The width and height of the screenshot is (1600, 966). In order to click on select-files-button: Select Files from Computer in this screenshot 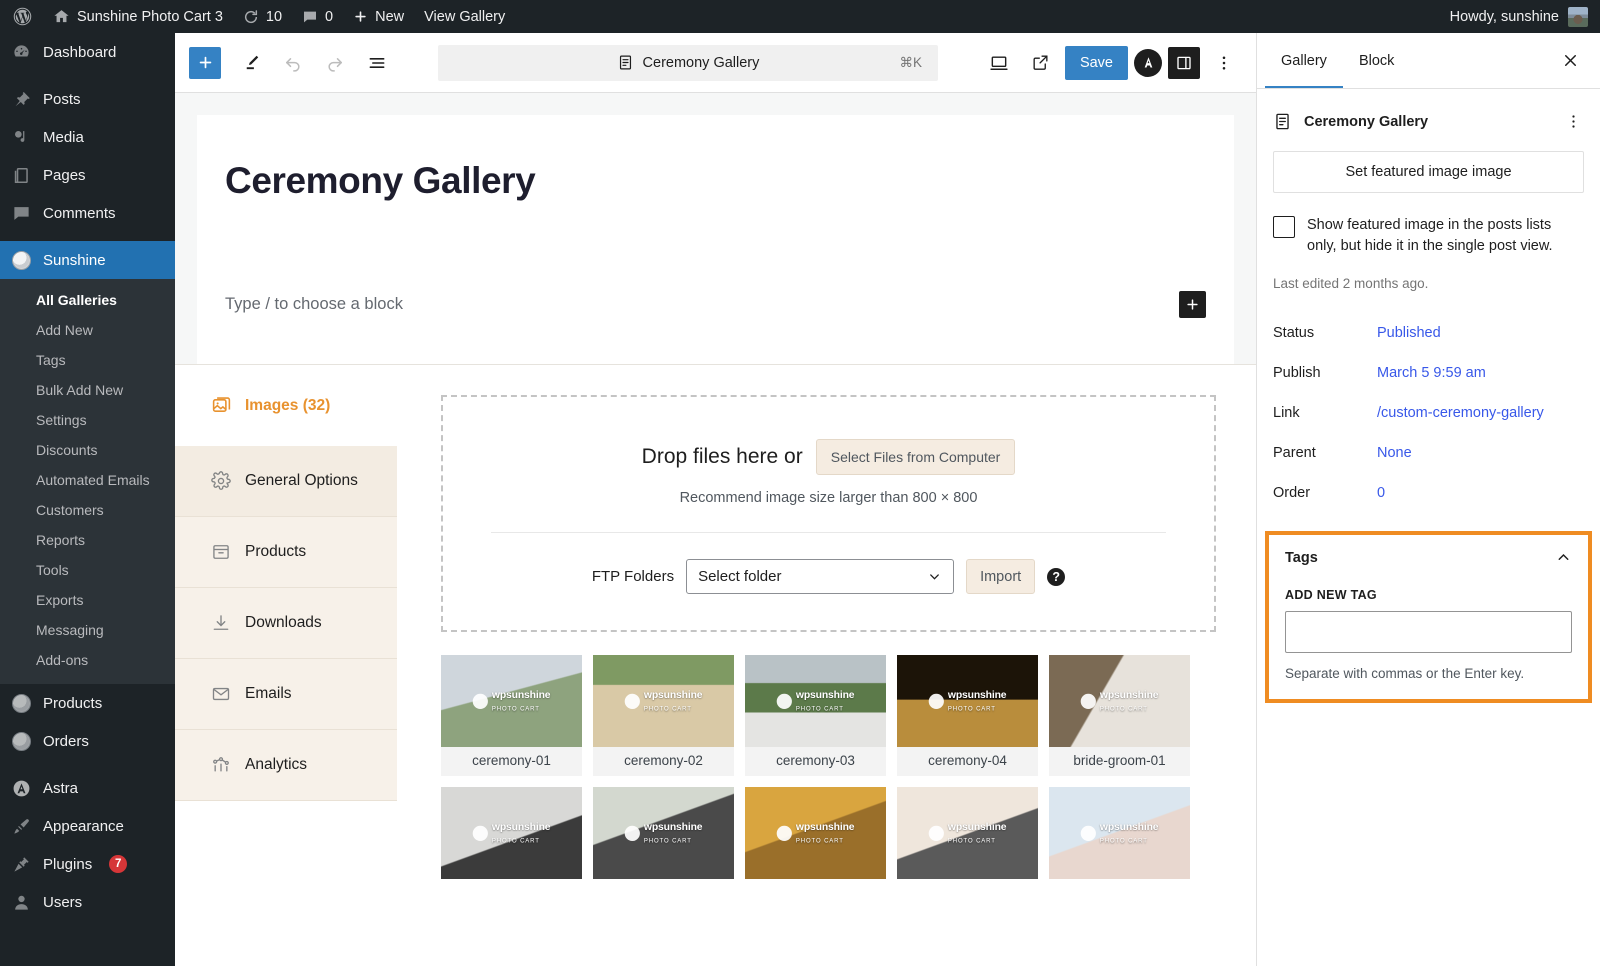, I will do `click(915, 457)`.